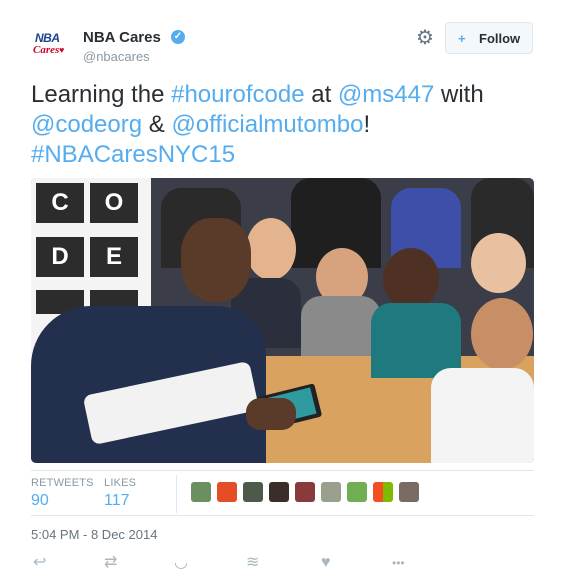  What do you see at coordinates (114, 257) in the screenshot?
I see `code-letter-block: E` at bounding box center [114, 257].